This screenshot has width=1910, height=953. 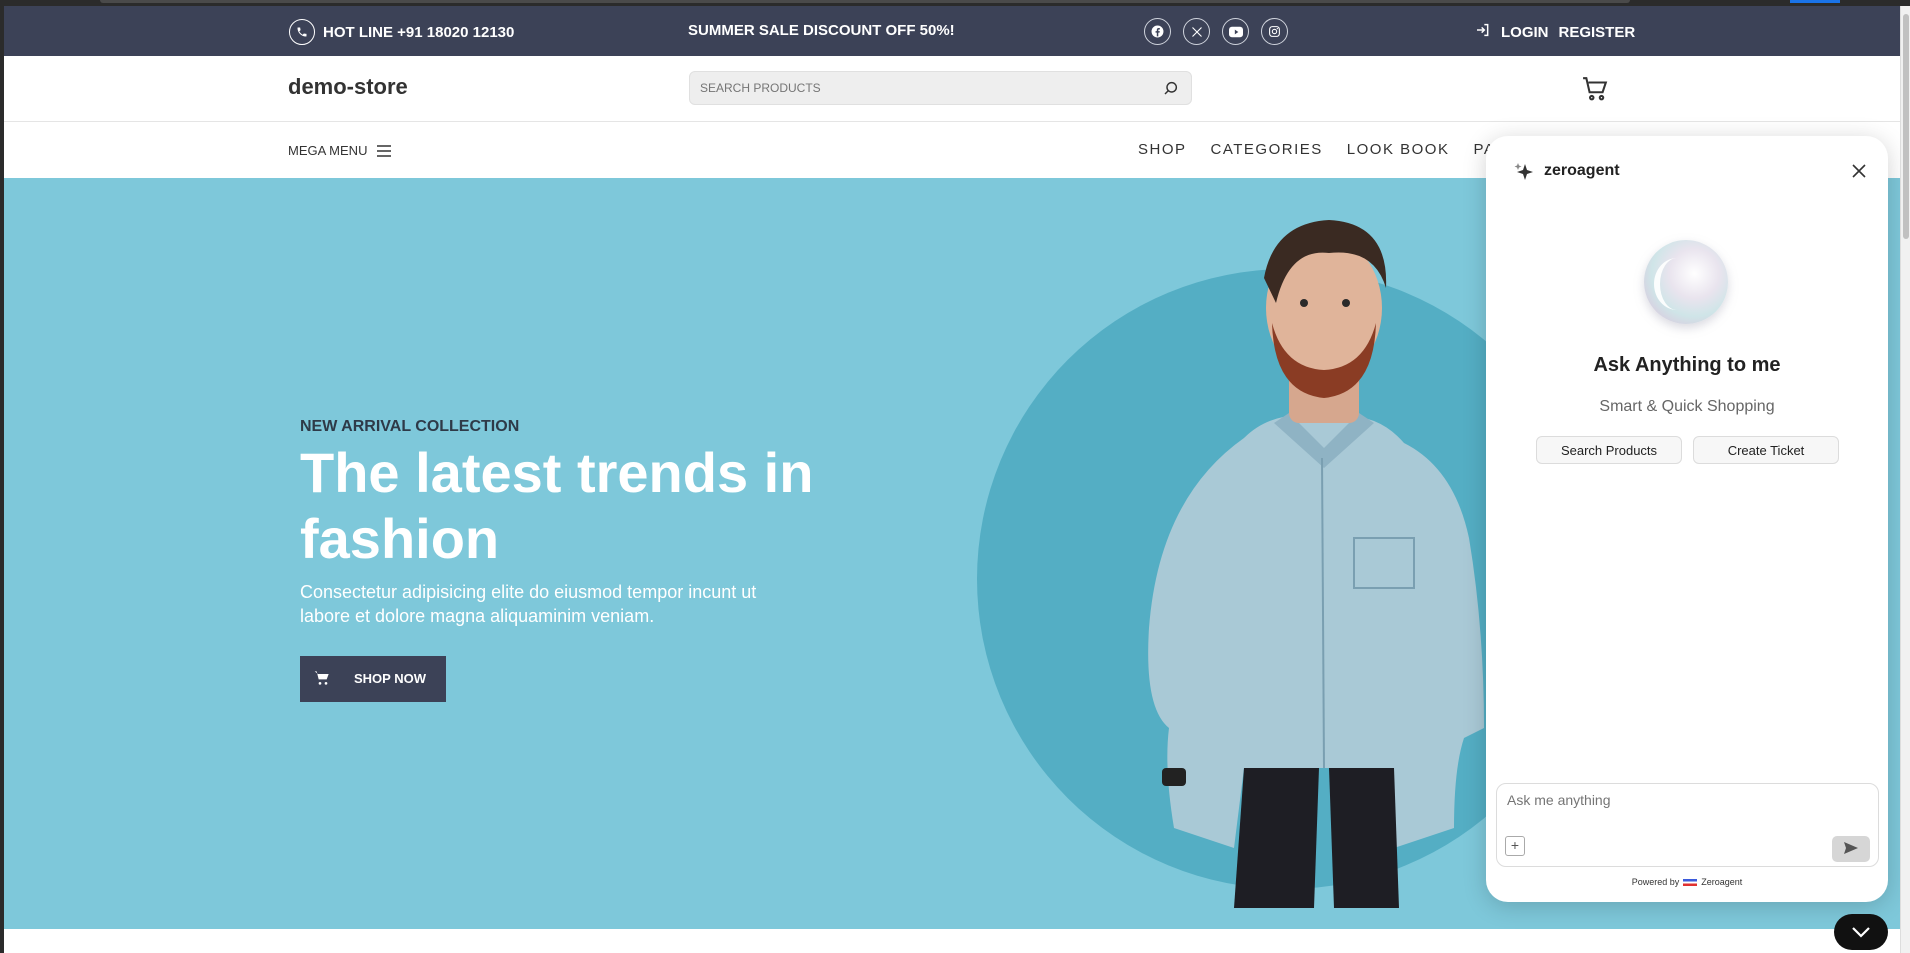 I want to click on mega-menu-button: MEGA MENU, so click(x=340, y=150).